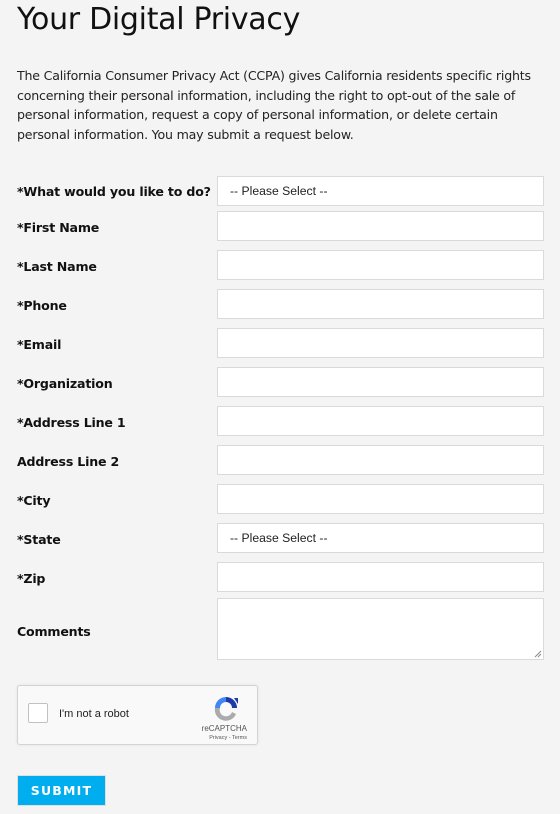  I want to click on email-input, so click(380, 343).